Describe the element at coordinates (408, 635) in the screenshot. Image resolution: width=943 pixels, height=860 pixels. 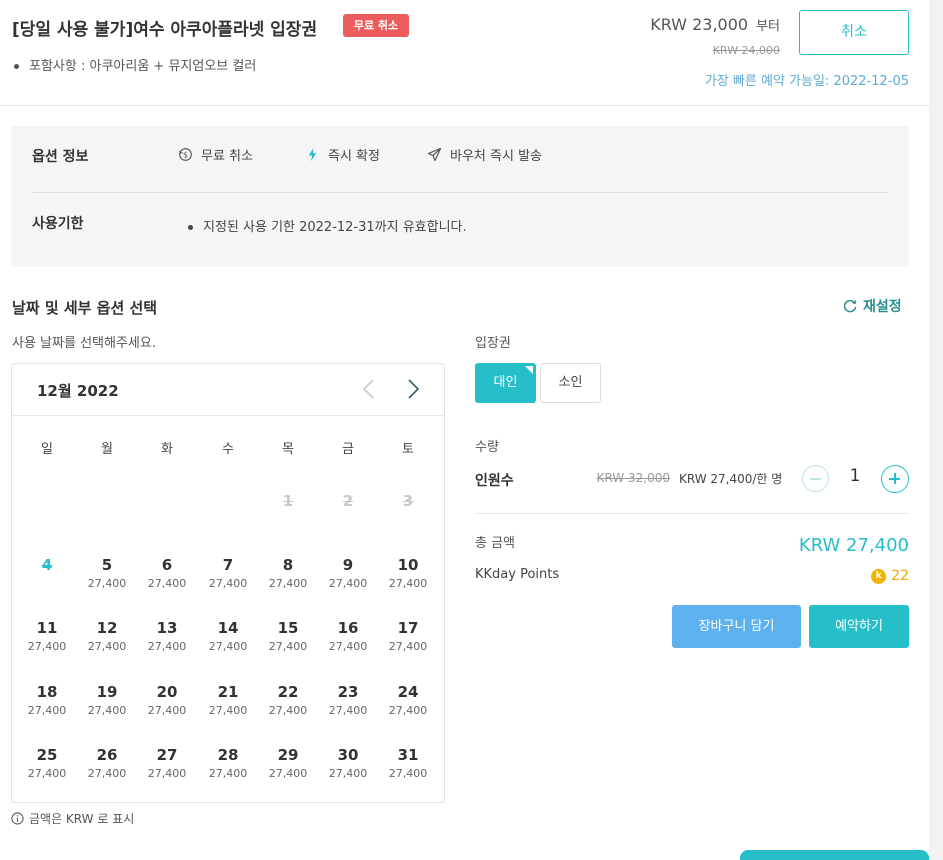
I see `calendar-day: 17 27,400` at that location.